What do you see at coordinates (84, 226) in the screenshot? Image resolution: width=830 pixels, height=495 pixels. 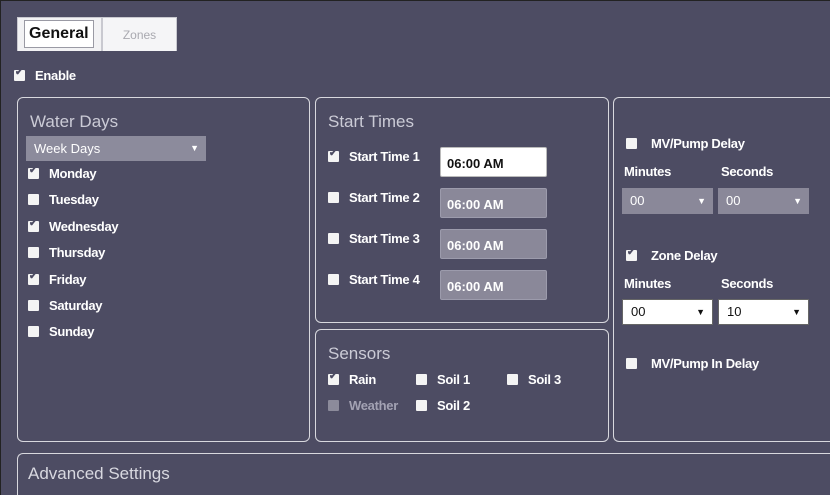 I see `day-label: Wednesday` at bounding box center [84, 226].